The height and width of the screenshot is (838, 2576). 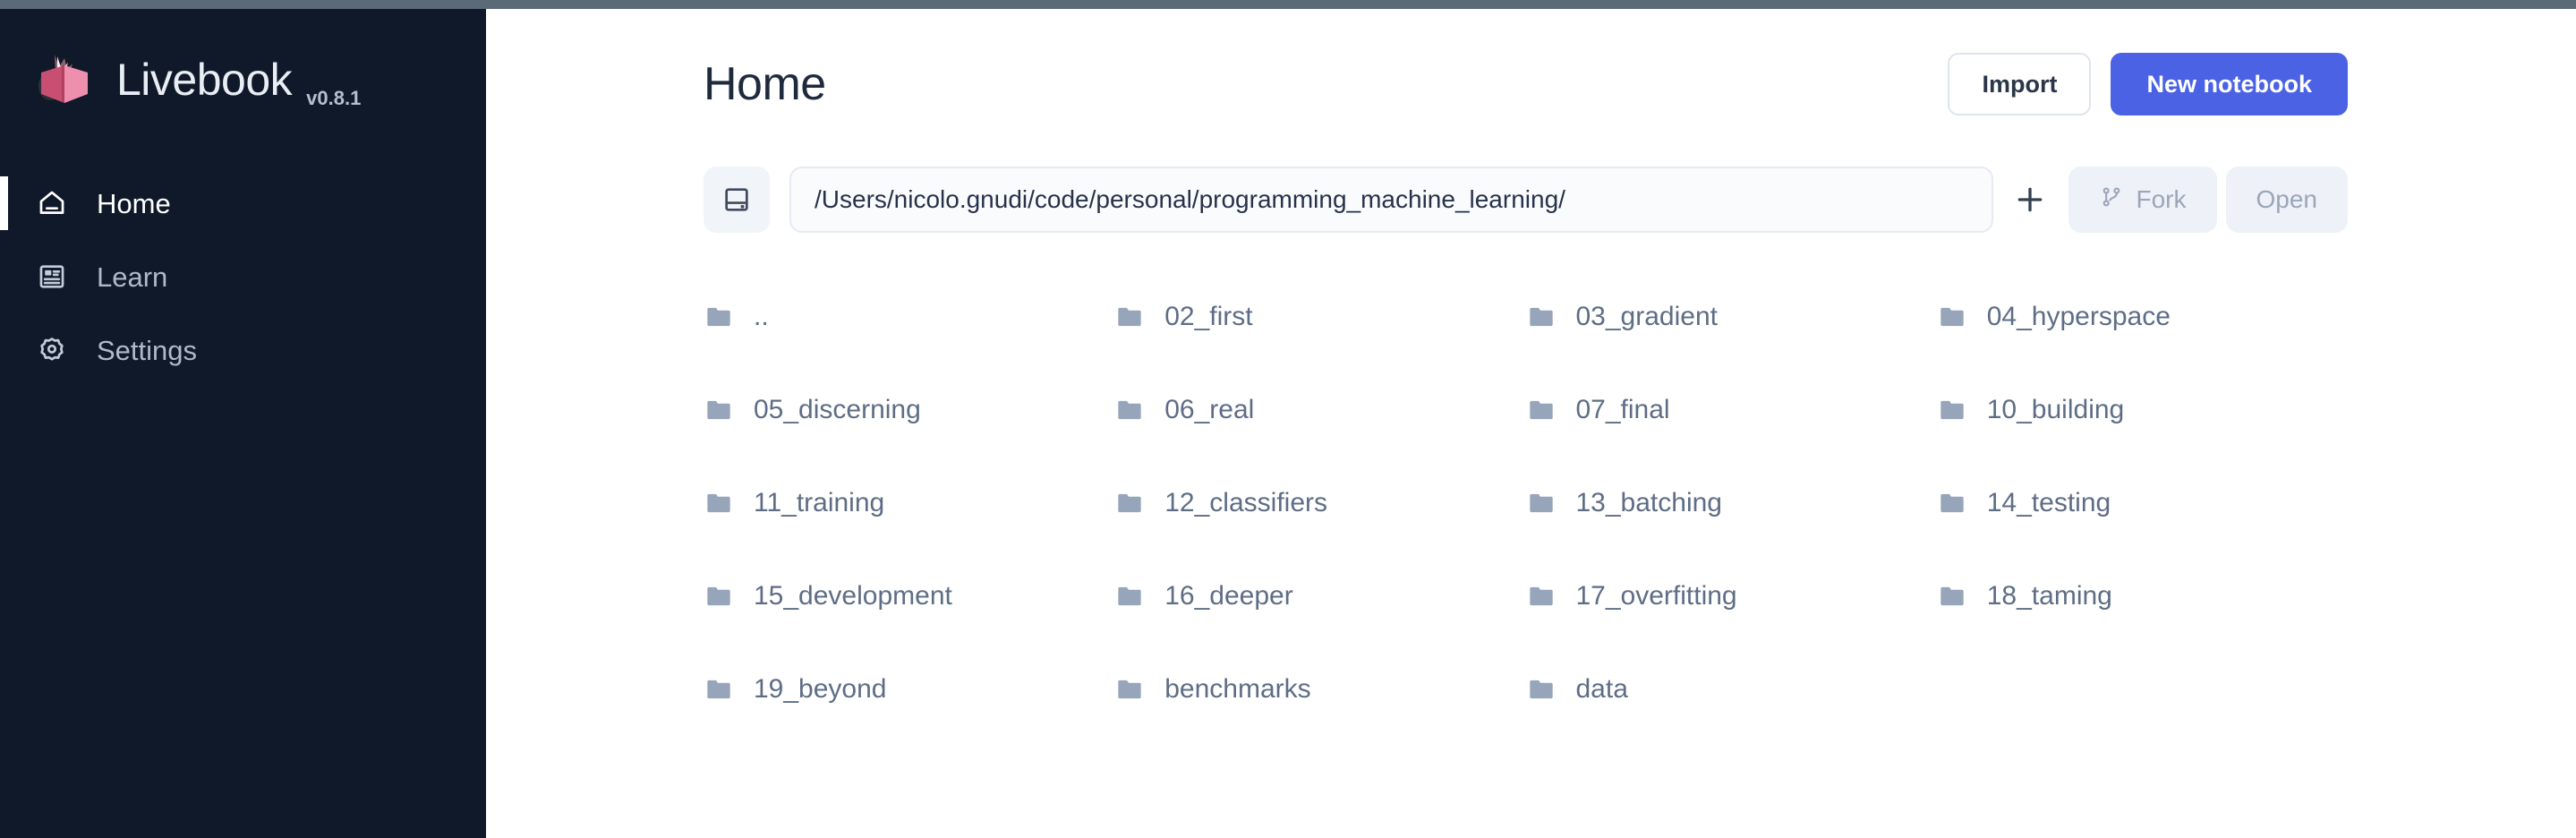 What do you see at coordinates (1731, 317) in the screenshot?
I see `file-item: 03_gradient` at bounding box center [1731, 317].